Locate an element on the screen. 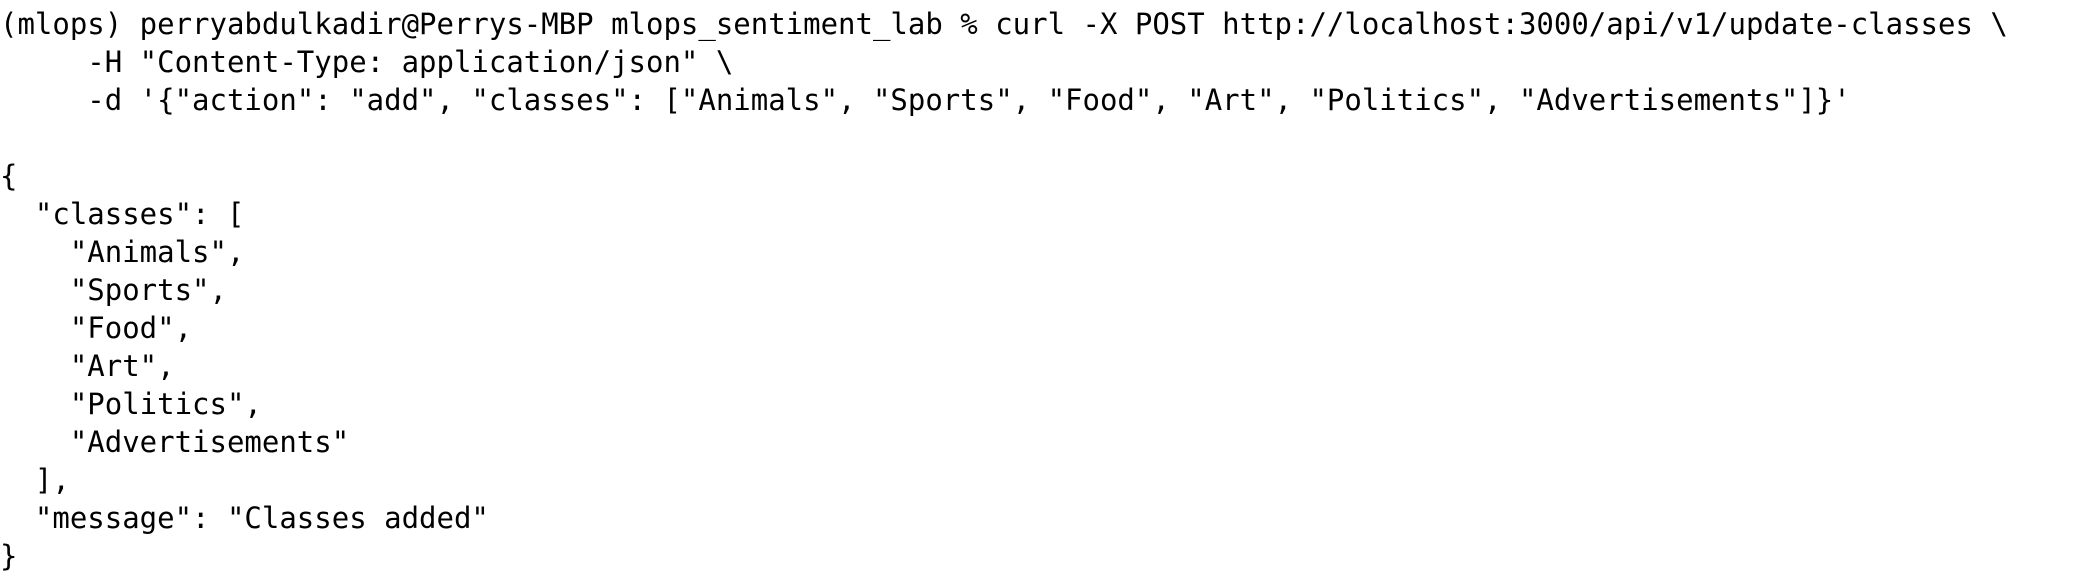  output-line: ], is located at coordinates (35, 480).